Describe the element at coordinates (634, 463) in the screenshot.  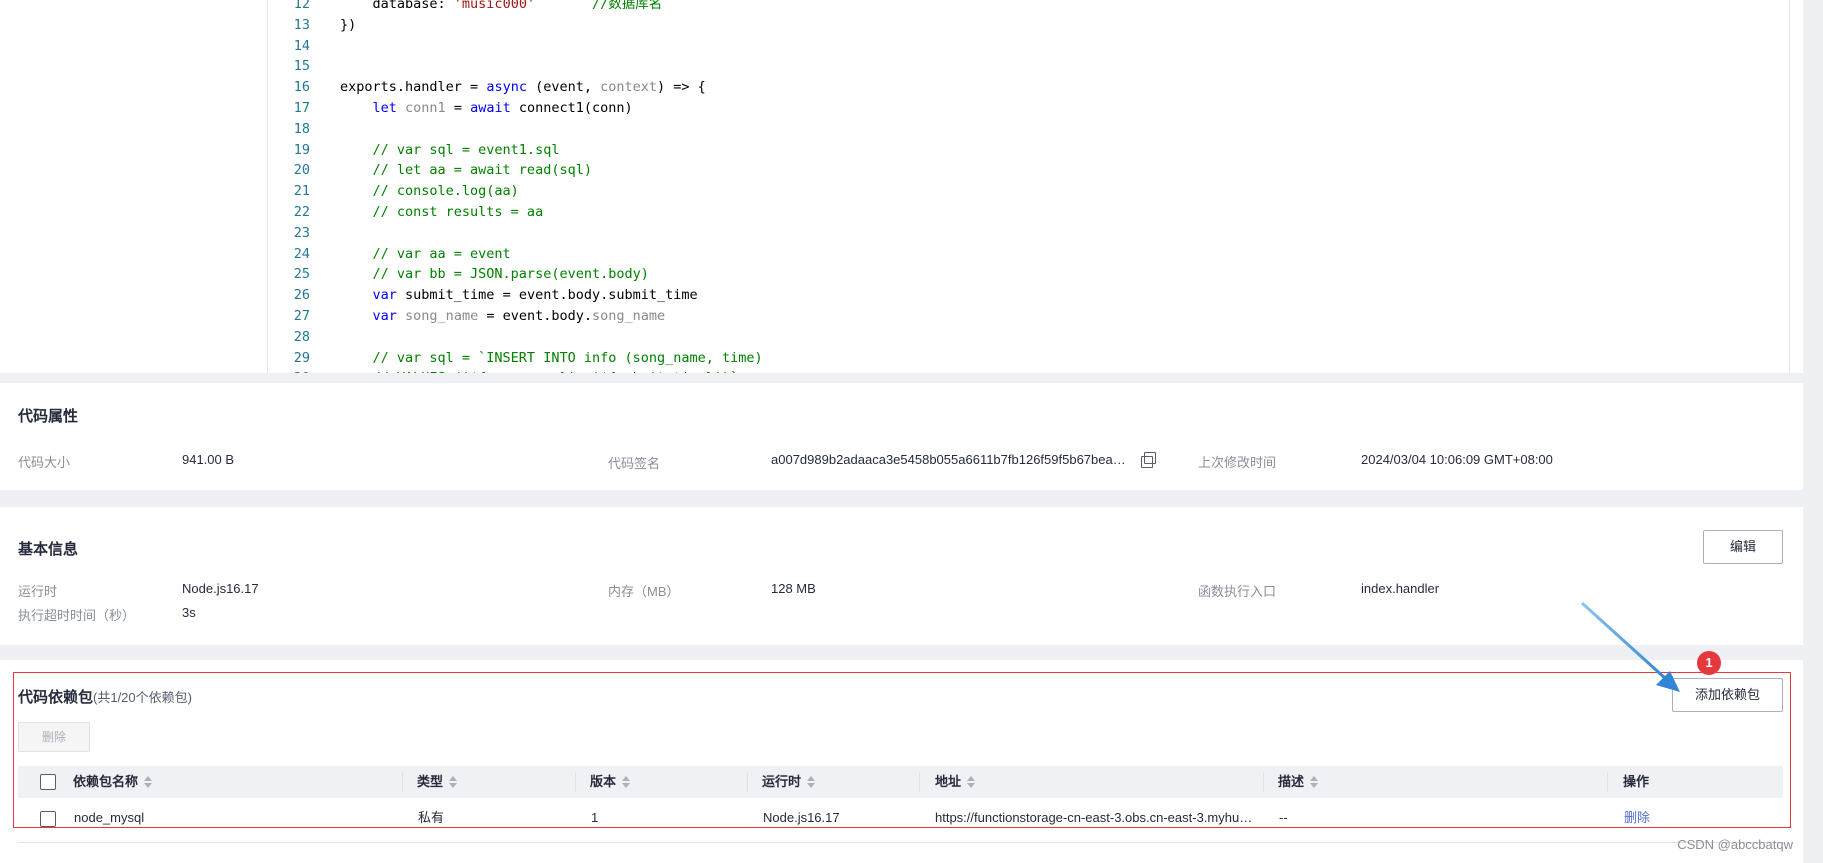
I see `code-signature-label: 代码签名` at that location.